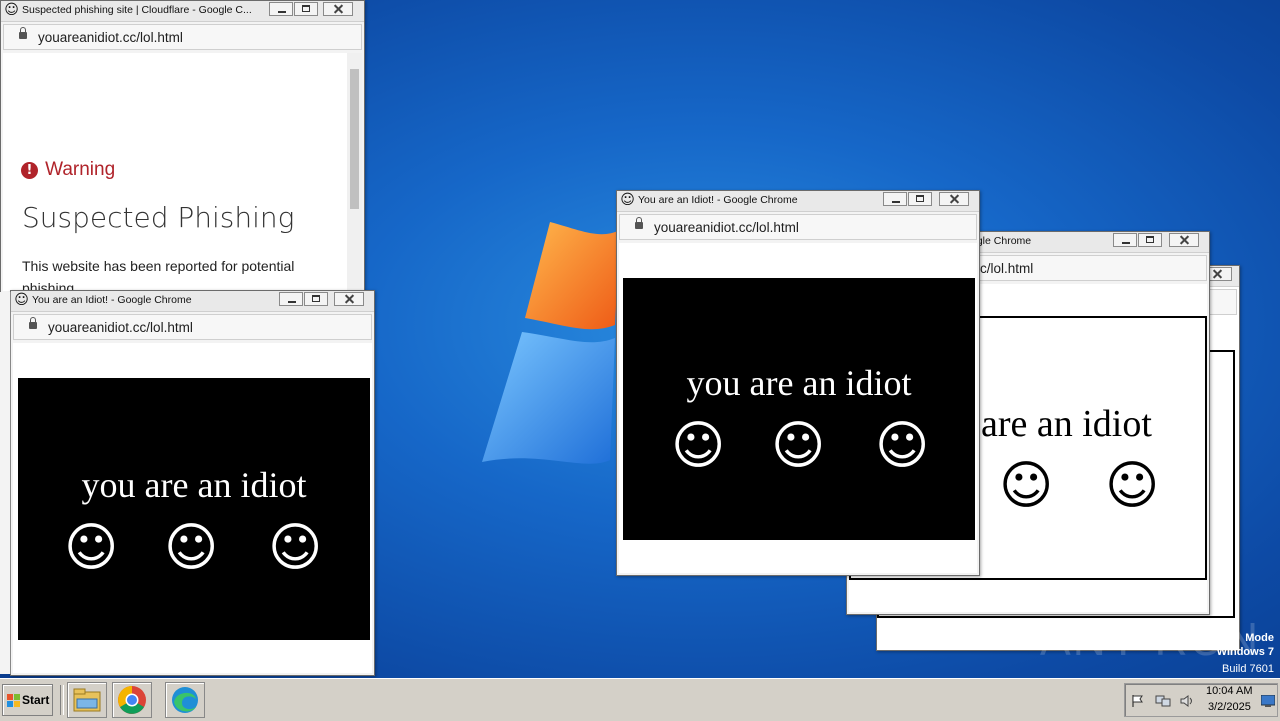 Image resolution: width=1280 pixels, height=721 pixels. Describe the element at coordinates (1245, 652) in the screenshot. I see `os-label: Windows 7` at that location.